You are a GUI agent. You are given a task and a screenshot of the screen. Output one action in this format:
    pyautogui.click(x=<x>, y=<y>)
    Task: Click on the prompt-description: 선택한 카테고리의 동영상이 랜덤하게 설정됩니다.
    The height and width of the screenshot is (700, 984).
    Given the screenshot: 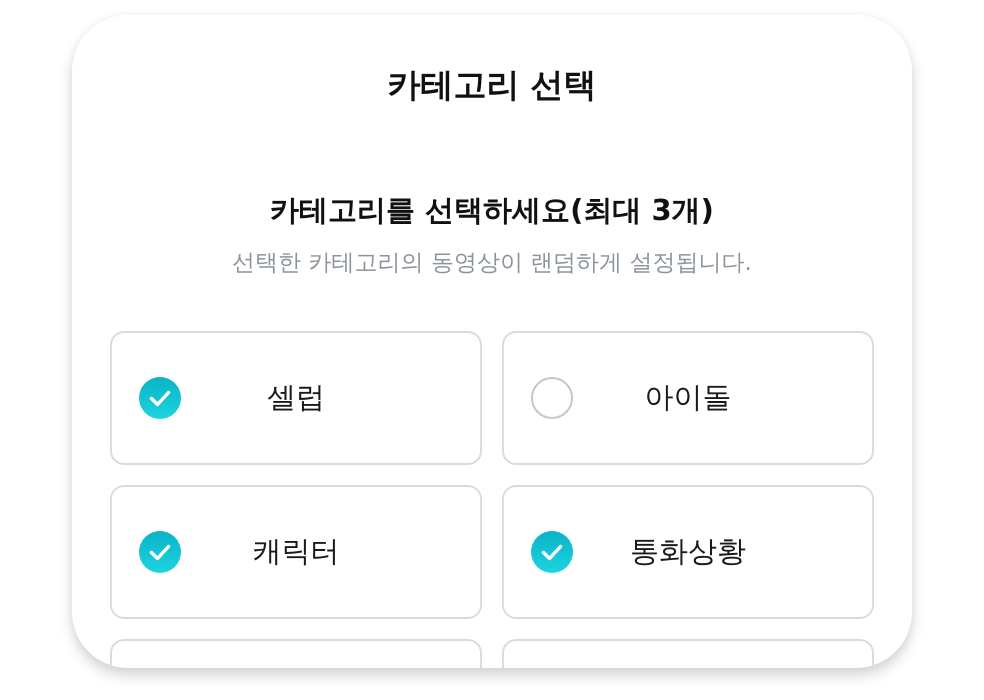 What is the action you would take?
    pyautogui.click(x=492, y=263)
    